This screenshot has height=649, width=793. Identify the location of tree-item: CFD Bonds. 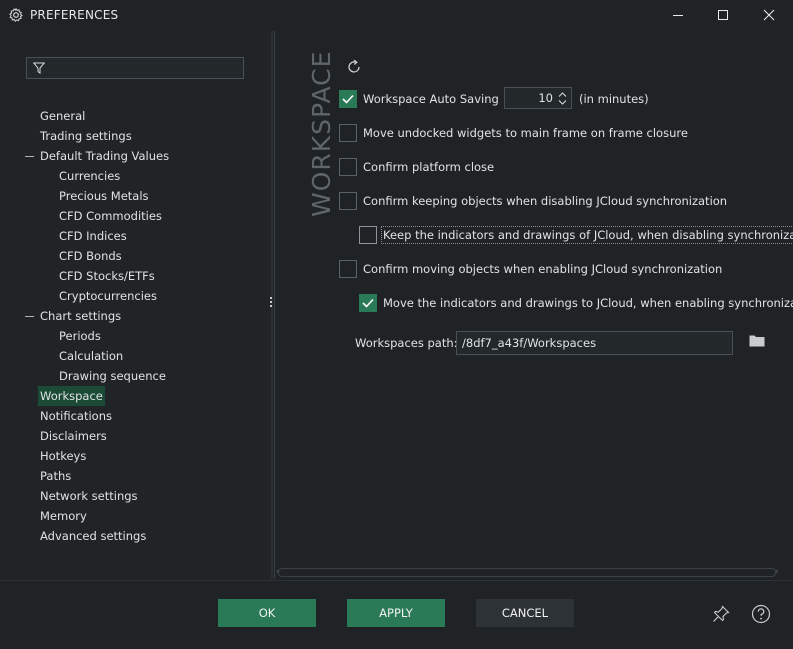
(90, 256).